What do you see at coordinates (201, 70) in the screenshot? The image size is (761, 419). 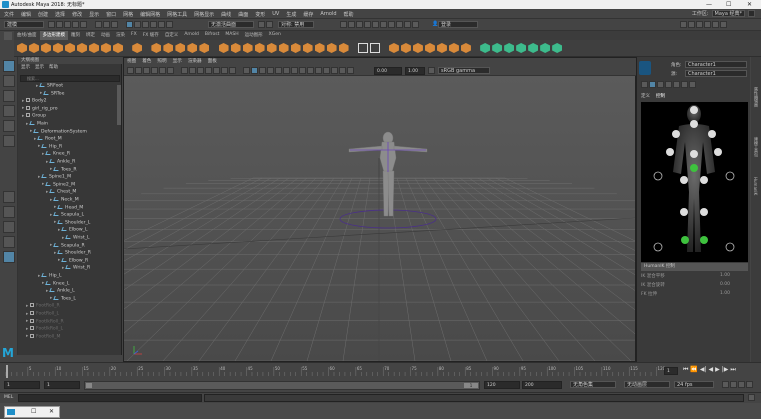 I see `resolution-gate-icon` at bounding box center [201, 70].